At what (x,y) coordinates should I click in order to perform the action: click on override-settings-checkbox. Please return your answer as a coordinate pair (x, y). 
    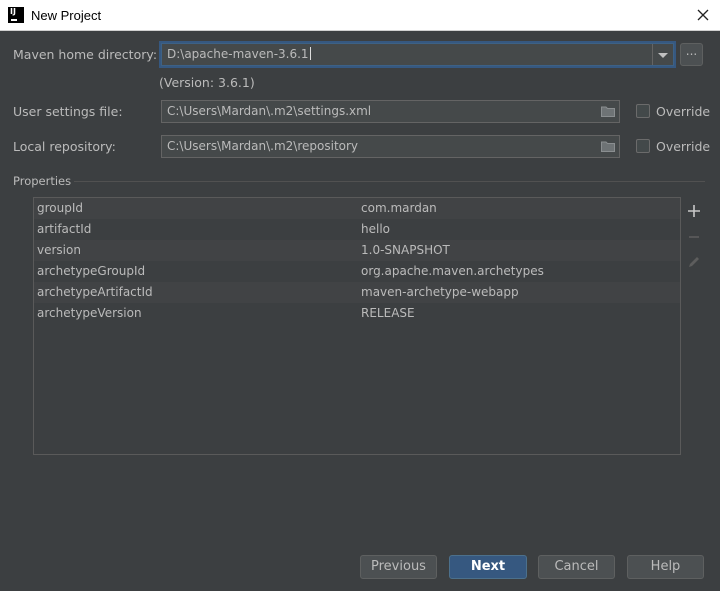
    Looking at the image, I should click on (643, 111).